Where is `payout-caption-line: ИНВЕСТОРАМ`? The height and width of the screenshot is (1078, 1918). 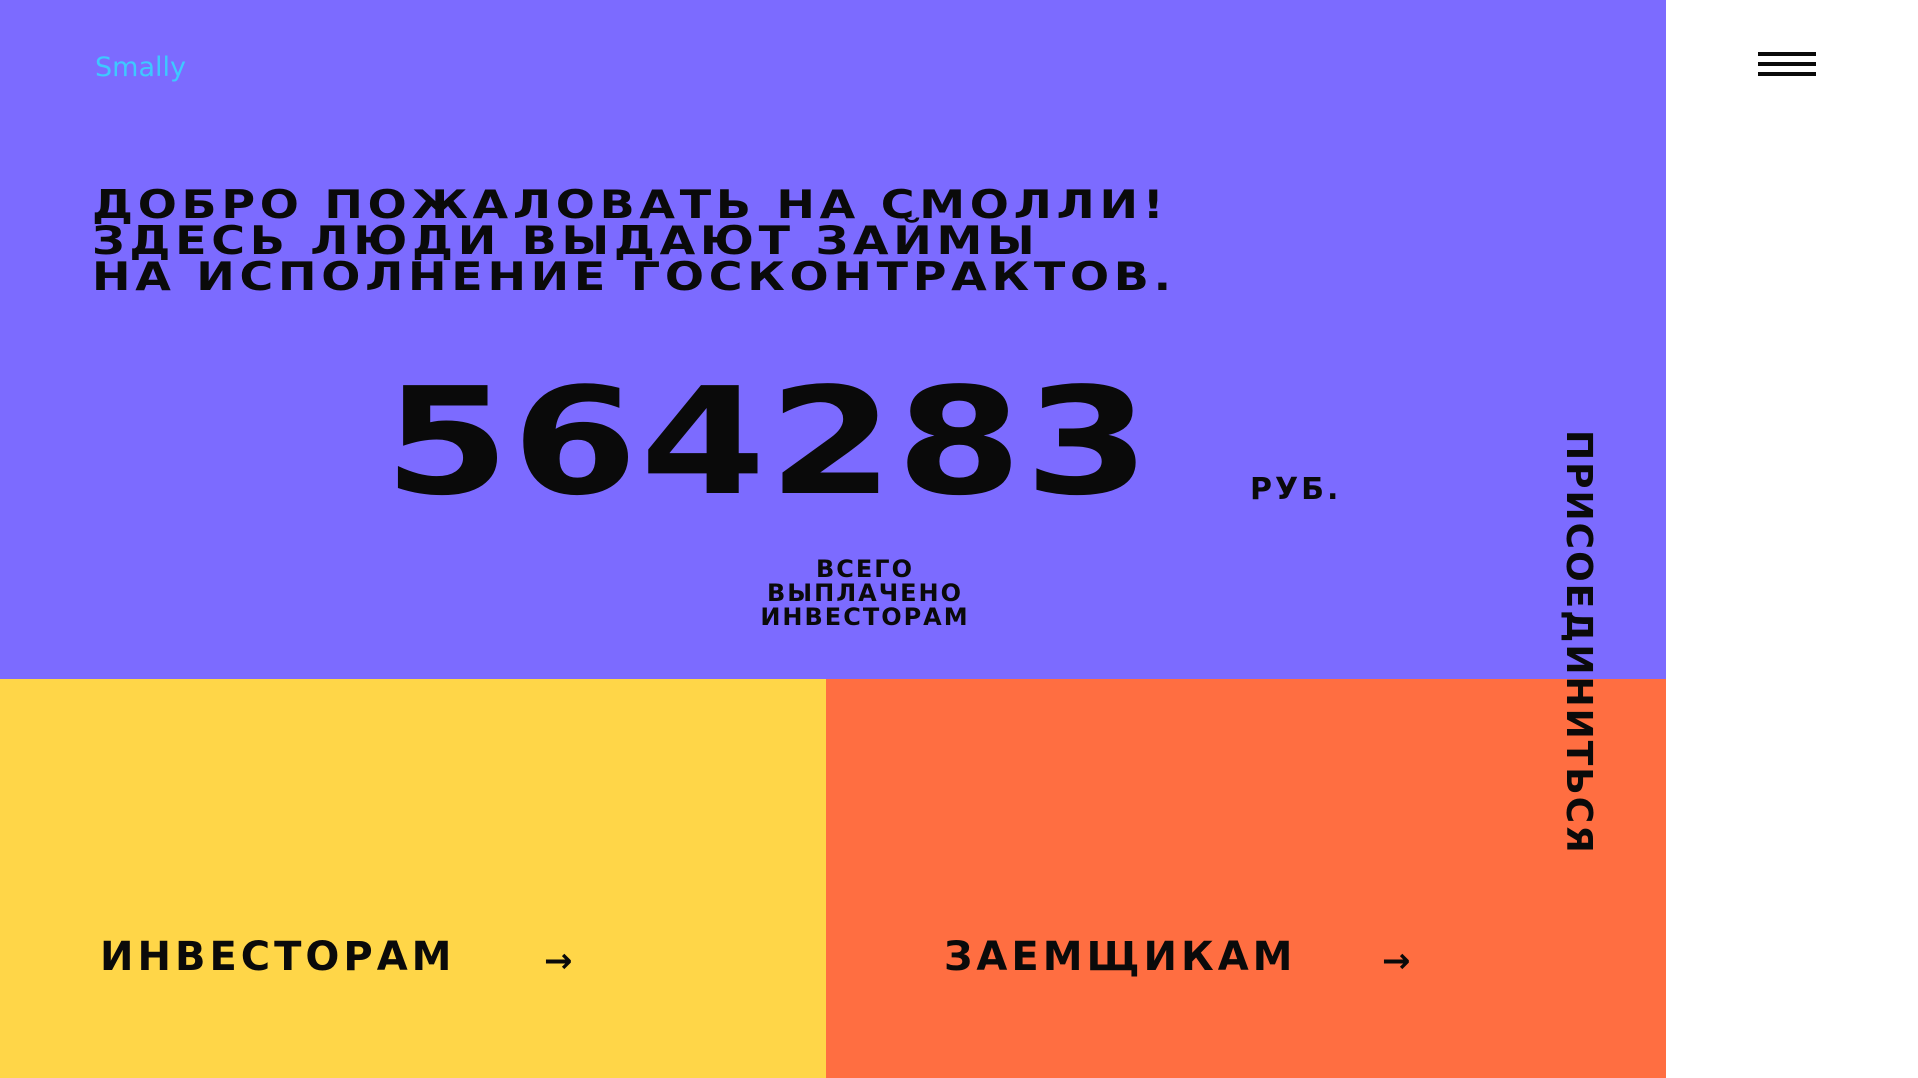
payout-caption-line: ИНВЕСТОРАМ is located at coordinates (865, 617).